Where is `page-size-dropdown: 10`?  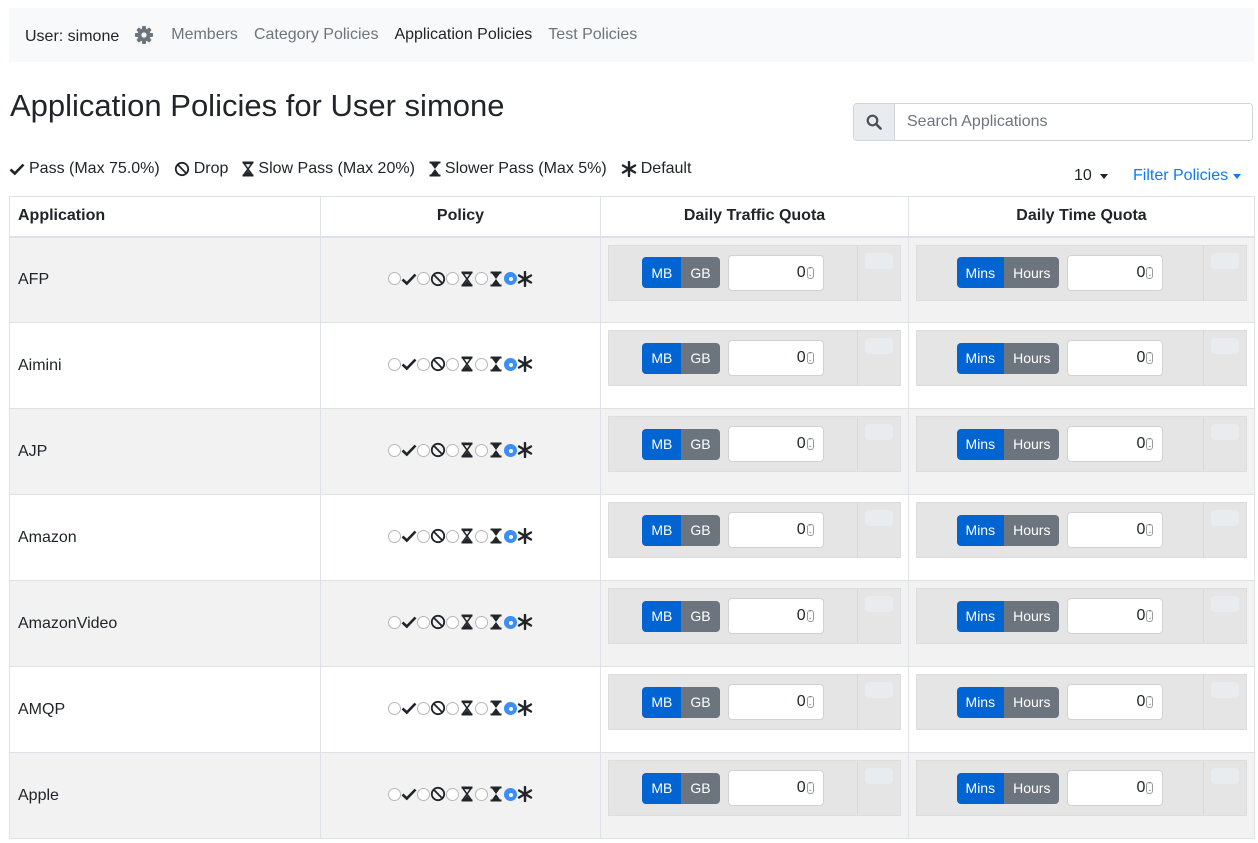
page-size-dropdown: 10 is located at coordinates (1091, 176).